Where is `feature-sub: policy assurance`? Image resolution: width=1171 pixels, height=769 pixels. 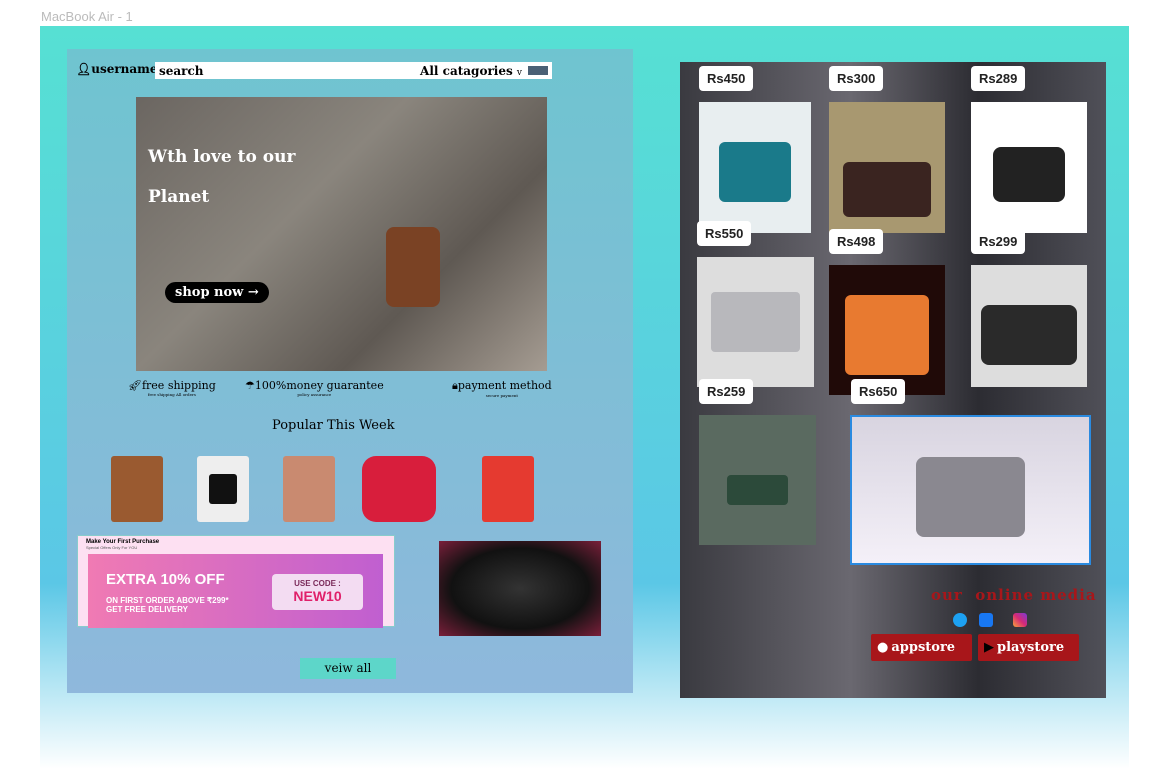
feature-sub: policy assurance is located at coordinates (314, 394).